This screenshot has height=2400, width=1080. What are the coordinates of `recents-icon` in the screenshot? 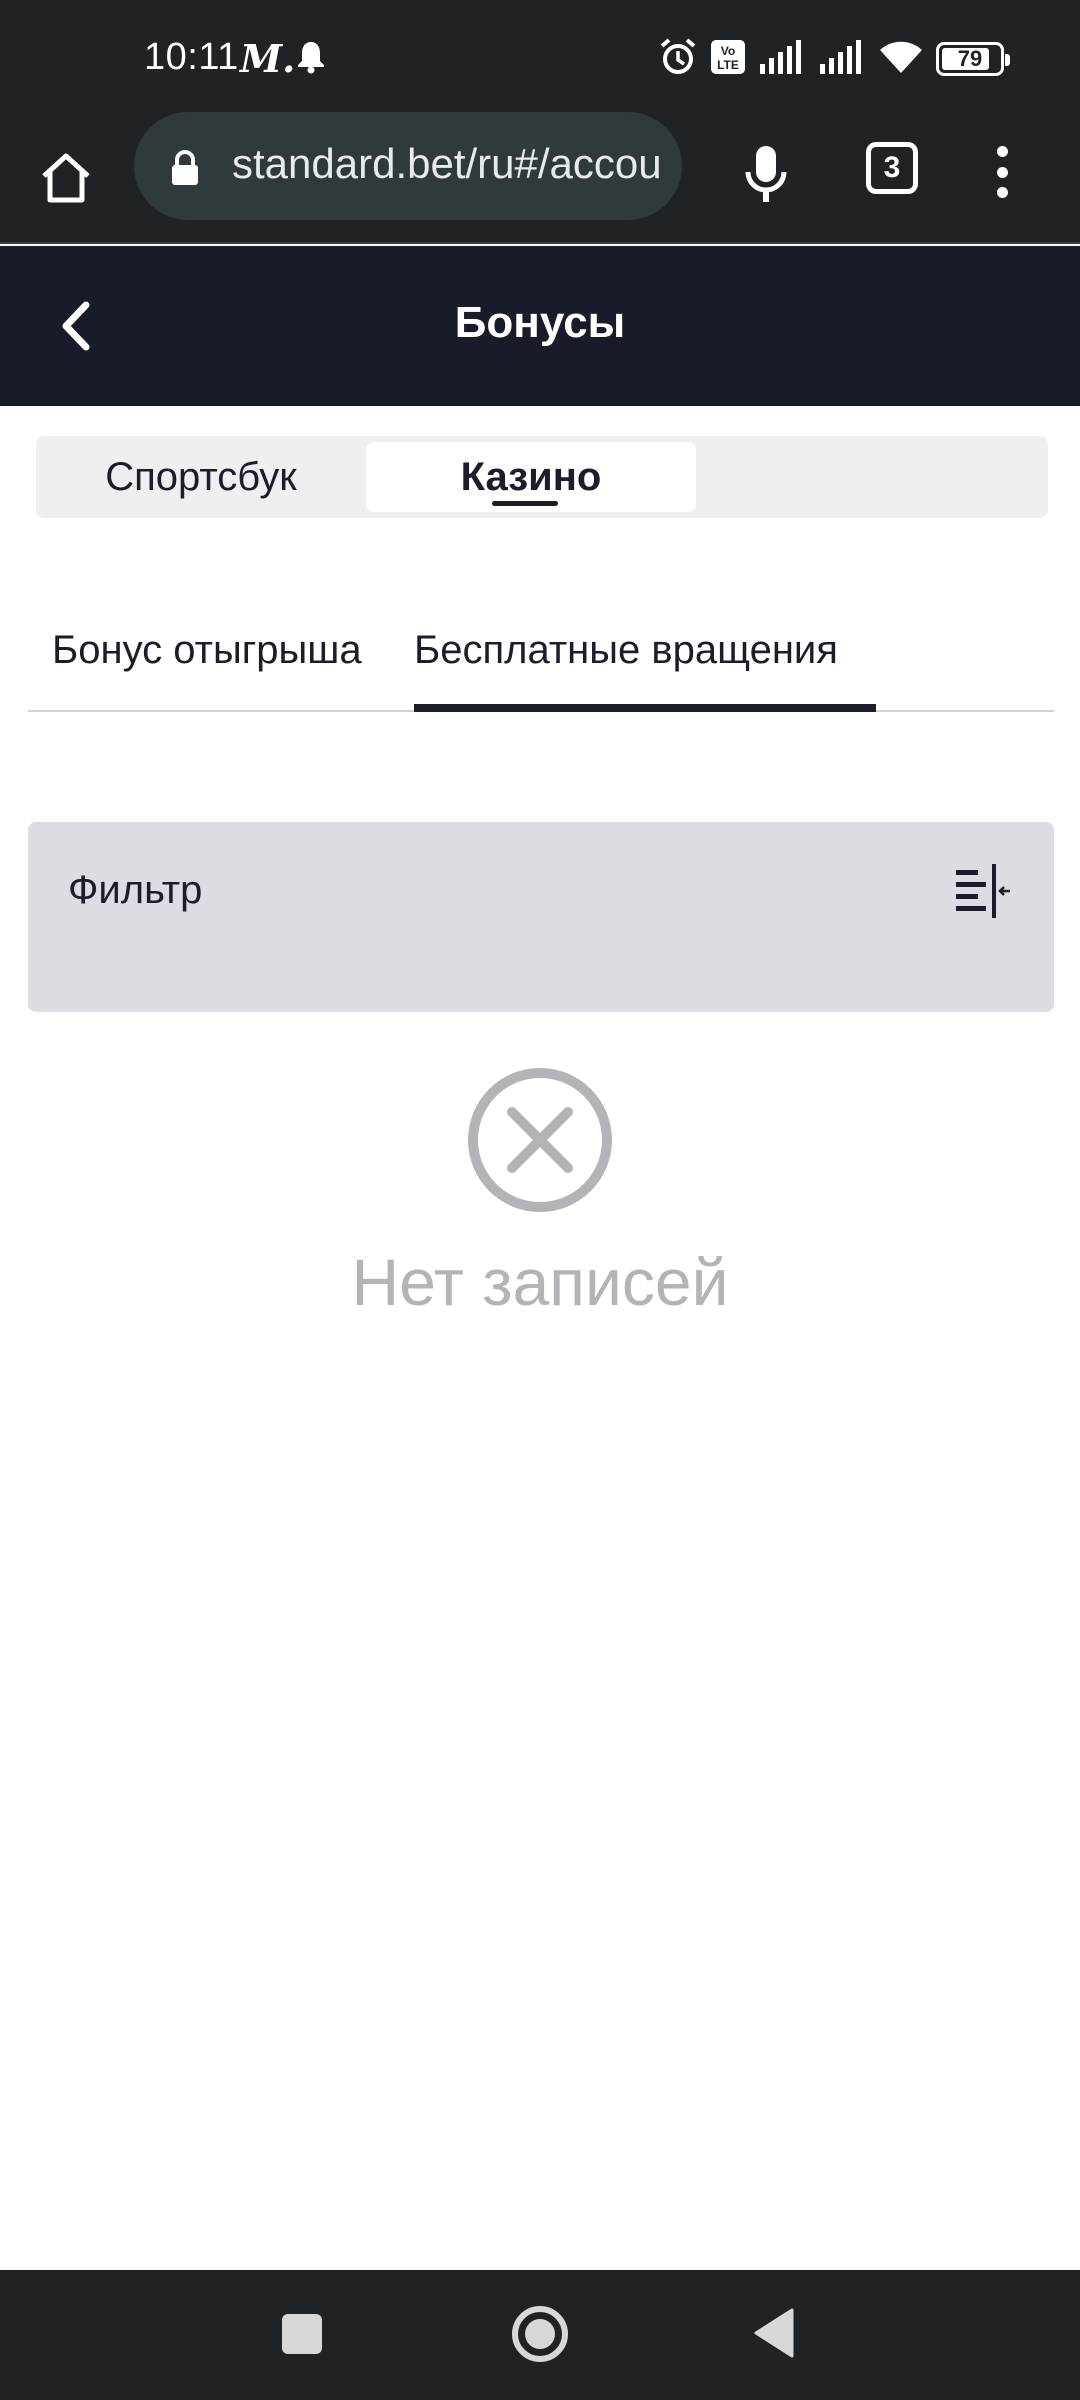 It's located at (302, 2334).